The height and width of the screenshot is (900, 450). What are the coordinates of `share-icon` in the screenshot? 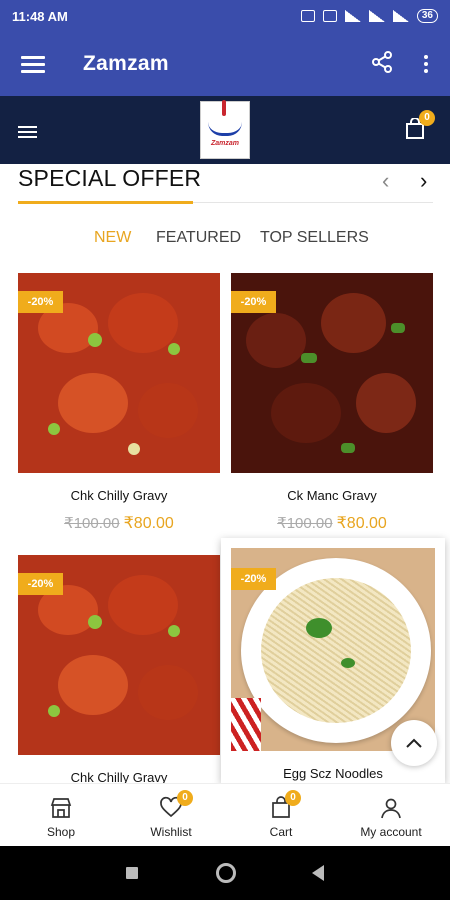 It's located at (382, 64).